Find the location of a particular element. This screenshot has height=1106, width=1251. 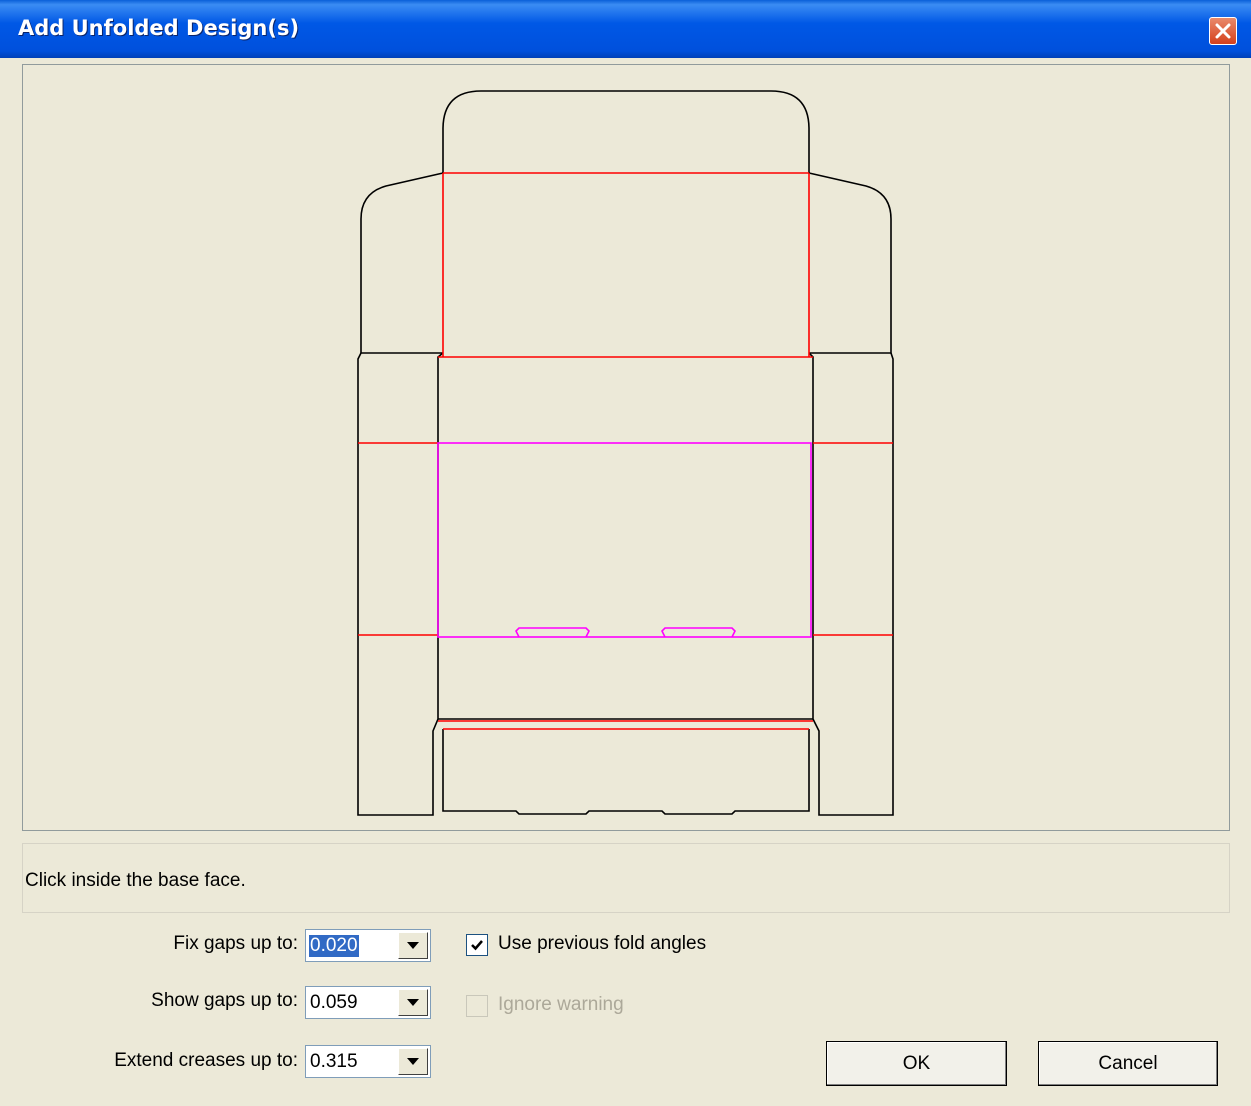

show-gaps-label: Show gaps up to: is located at coordinates (224, 1000).